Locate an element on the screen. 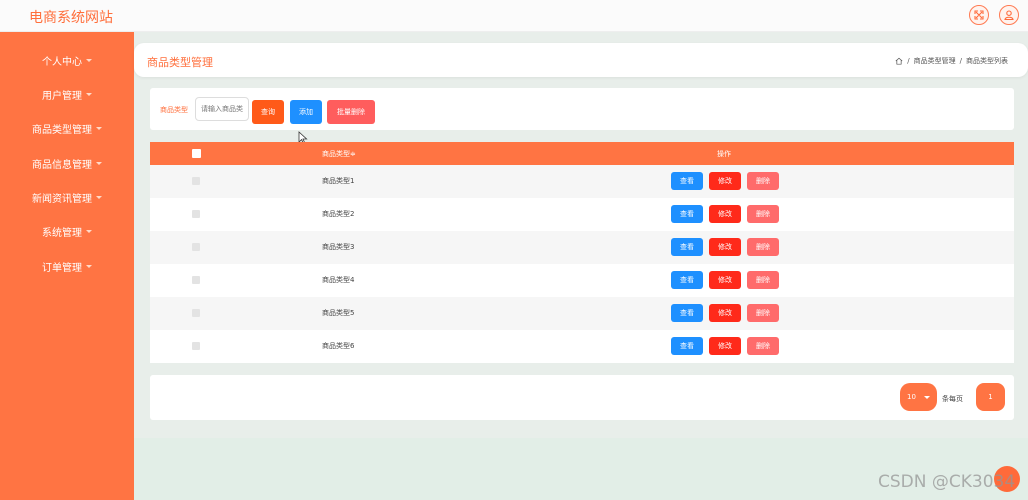 The height and width of the screenshot is (500, 1028). page-size-select: 10 is located at coordinates (918, 397).